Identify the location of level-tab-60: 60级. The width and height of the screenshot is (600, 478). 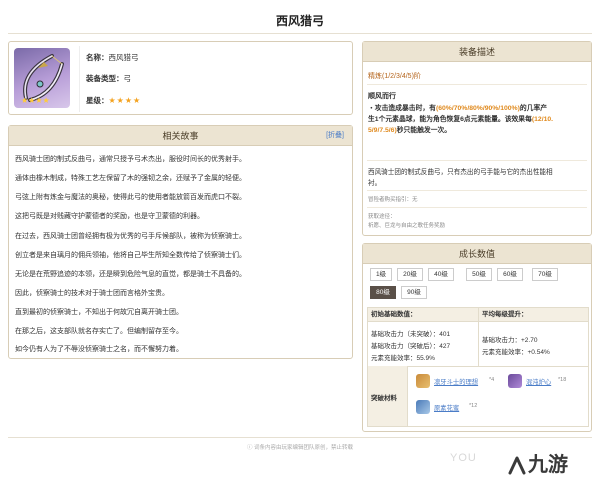
(510, 274).